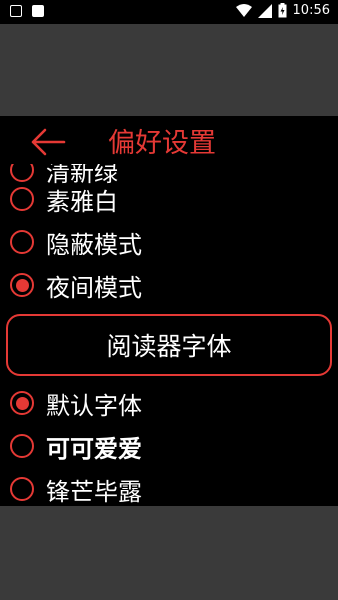 Image resolution: width=338 pixels, height=600 pixels. I want to click on option-label: 隐蔽模式, so click(94, 244).